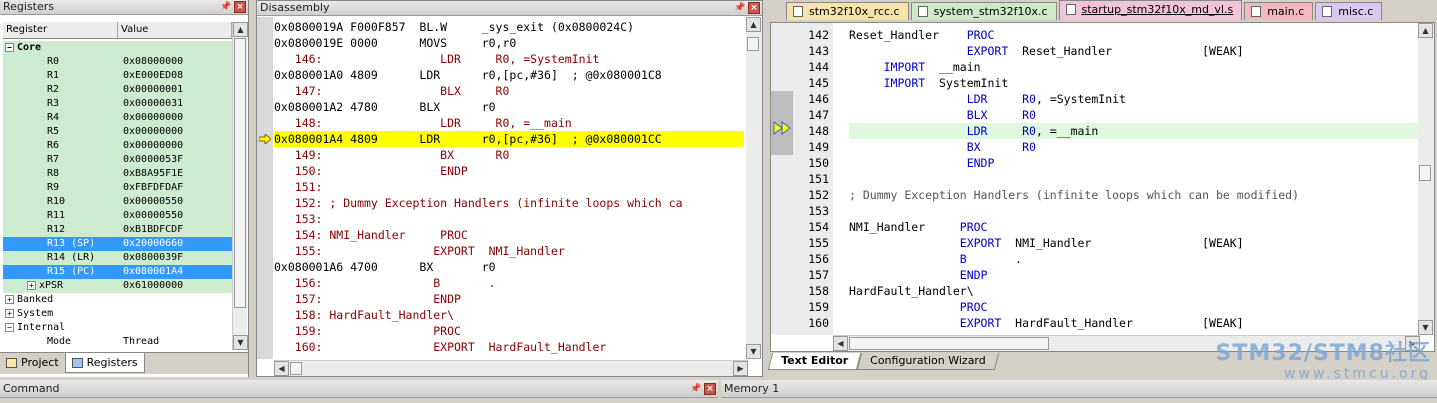 The width and height of the screenshot is (1437, 403). Describe the element at coordinates (511, 368) in the screenshot. I see `disassembly-hscroll: ◀ ▶` at that location.